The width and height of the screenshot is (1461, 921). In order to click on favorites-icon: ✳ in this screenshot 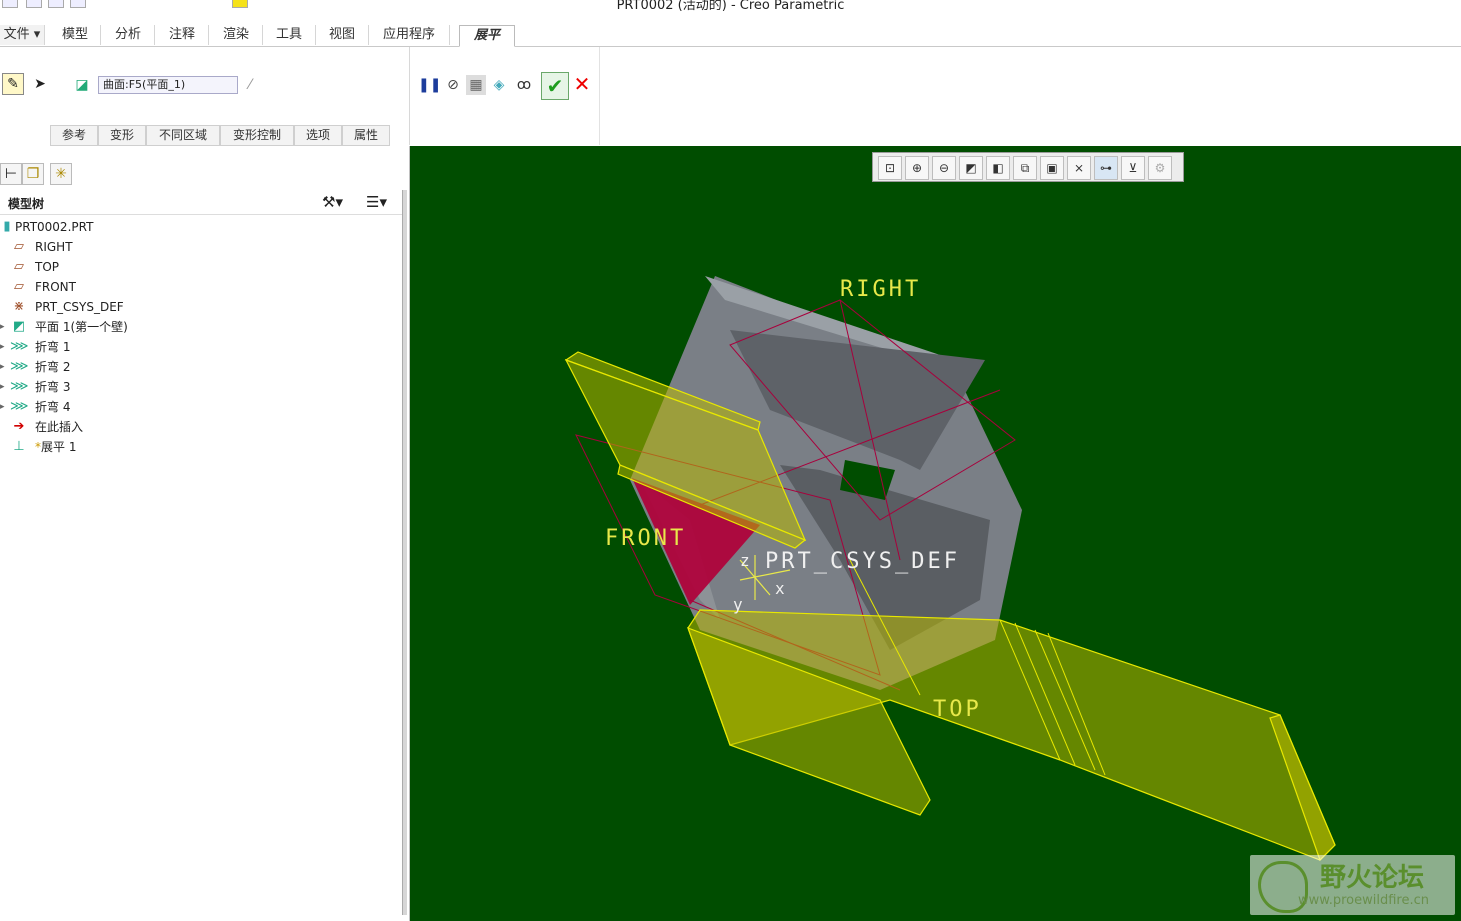, I will do `click(61, 174)`.